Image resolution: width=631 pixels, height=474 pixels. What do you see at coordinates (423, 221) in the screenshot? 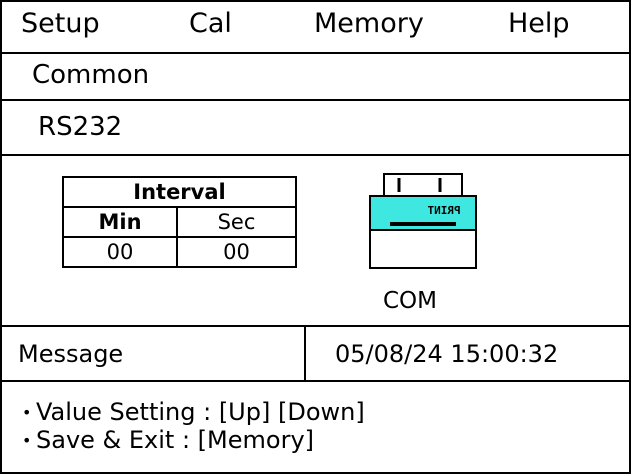
I see `printer-icon: PRINT` at bounding box center [423, 221].